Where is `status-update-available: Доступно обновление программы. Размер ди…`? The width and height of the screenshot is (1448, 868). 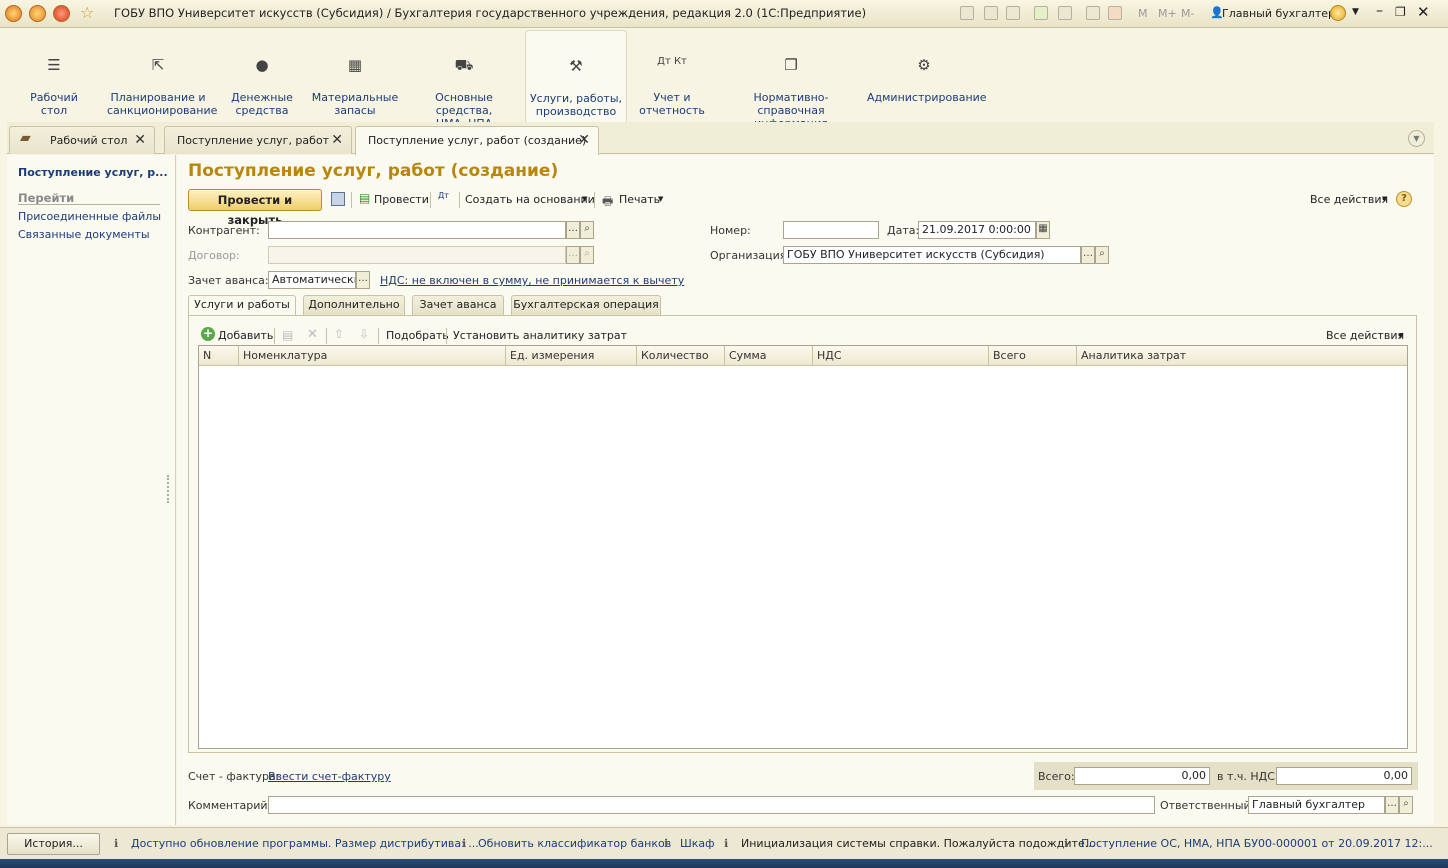 status-update-available: Доступно обновление программы. Размер ди… is located at coordinates (305, 843).